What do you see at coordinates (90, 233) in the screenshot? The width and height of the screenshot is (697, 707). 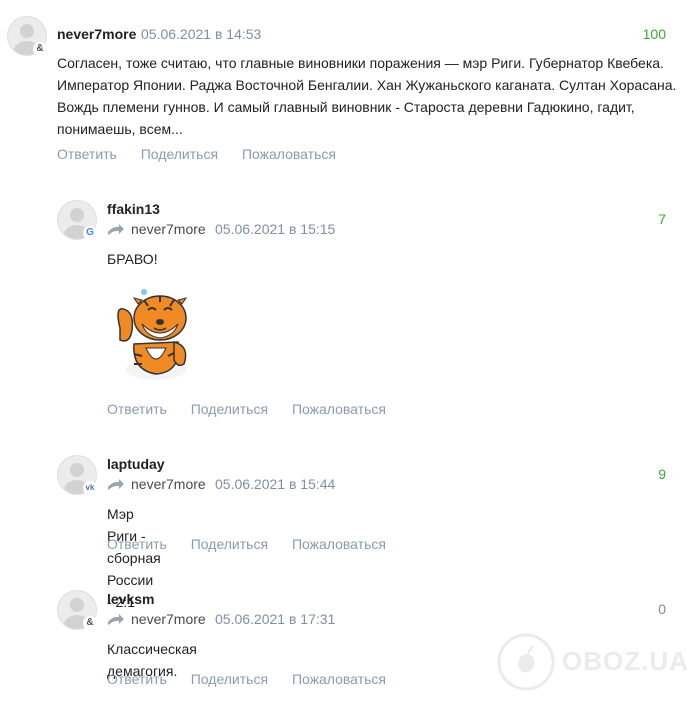 I see `google-icon: G` at bounding box center [90, 233].